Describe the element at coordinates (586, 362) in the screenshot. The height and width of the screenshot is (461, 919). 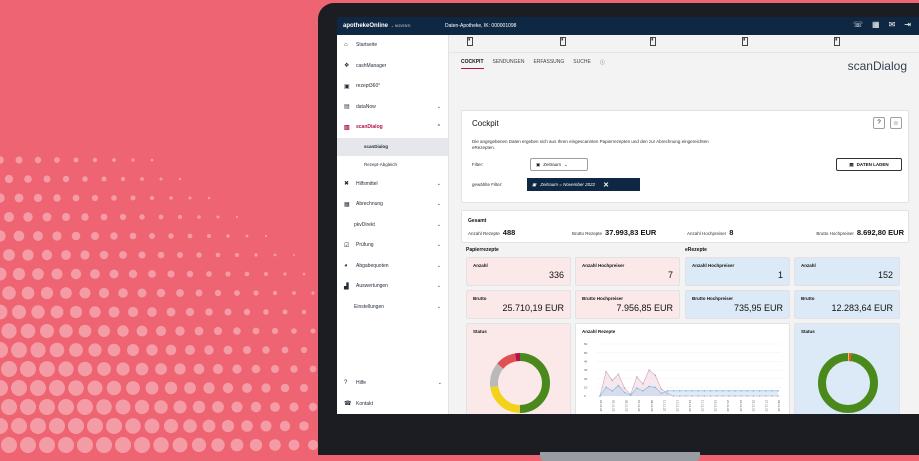
I see `y-tick-label: 40` at that location.